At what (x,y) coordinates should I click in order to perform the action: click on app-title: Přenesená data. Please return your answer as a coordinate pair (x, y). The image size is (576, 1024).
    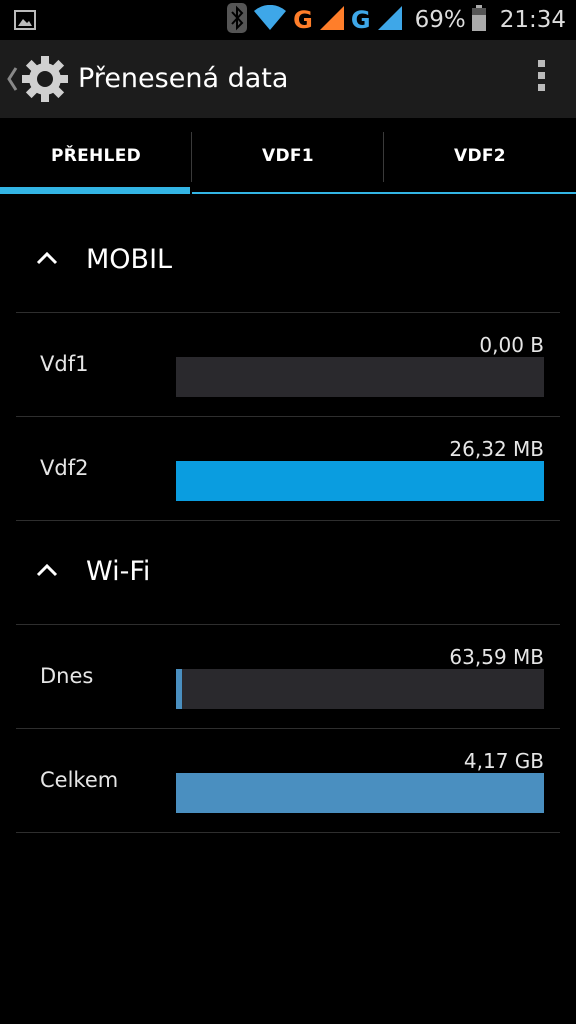
    Looking at the image, I should click on (183, 78).